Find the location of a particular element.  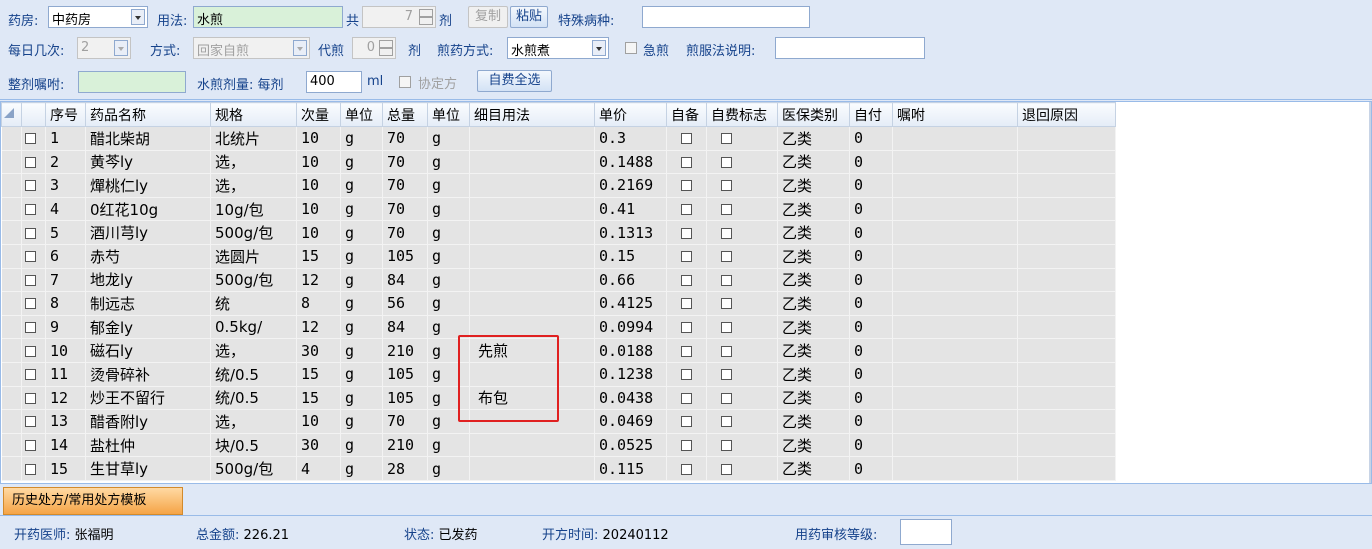

drug-name: 炒王不留行 is located at coordinates (148, 398).